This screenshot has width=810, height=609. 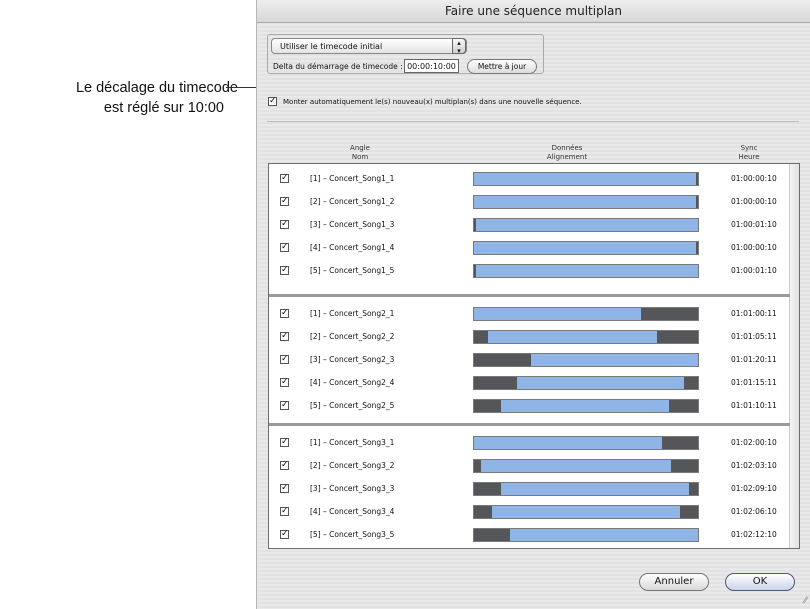 I want to click on table-row: ✓ [4] – Concert_Song2_4 01:01:15:11, so click(x=529, y=384).